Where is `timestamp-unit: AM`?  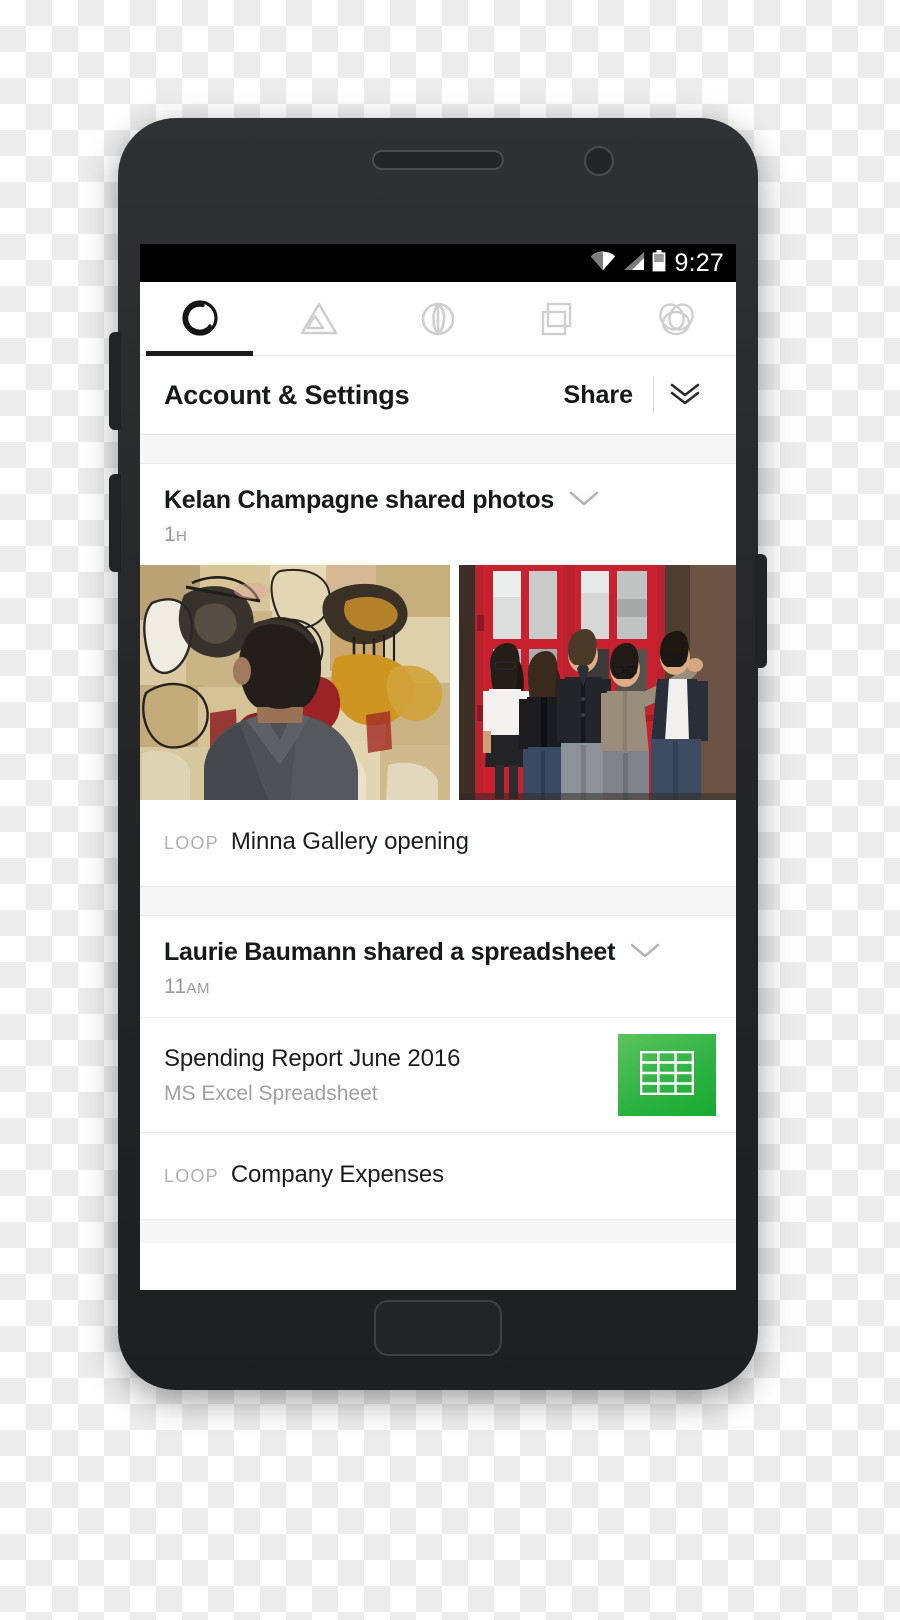
timestamp-unit: AM is located at coordinates (198, 988).